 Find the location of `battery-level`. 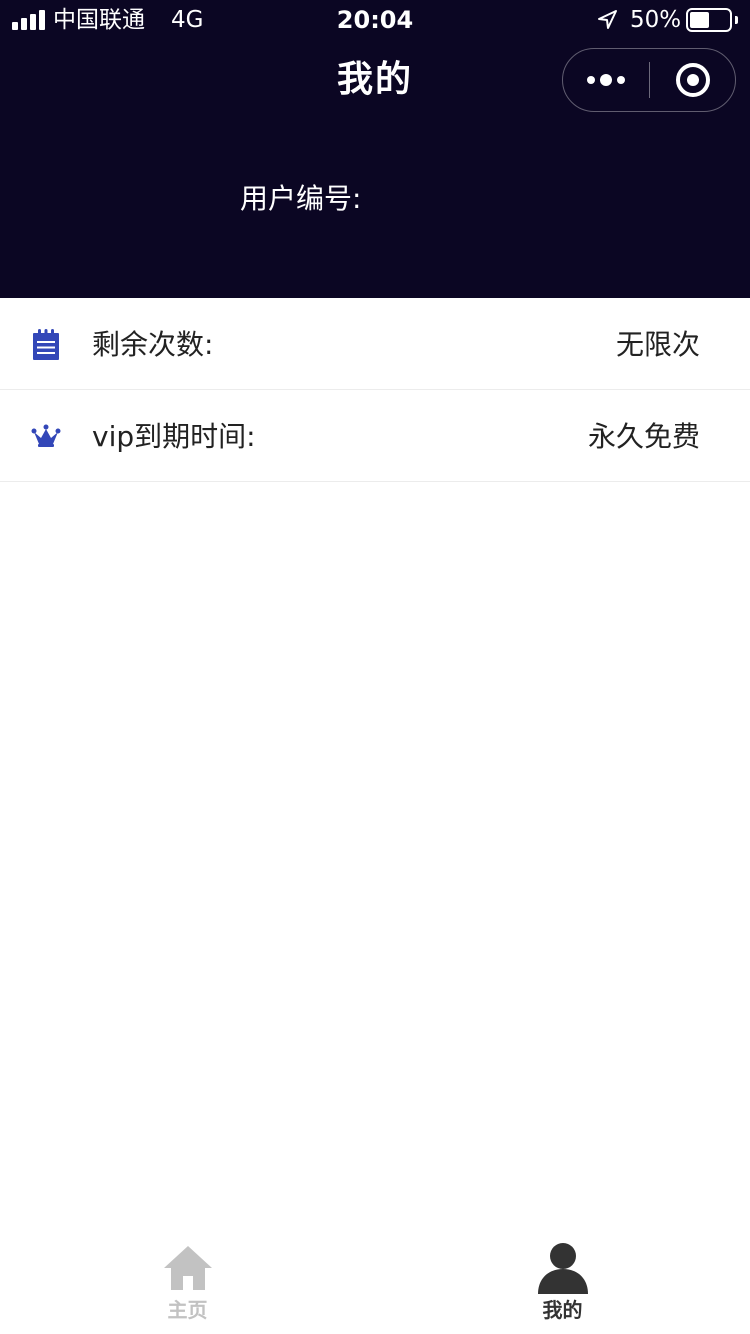

battery-level is located at coordinates (699, 20).